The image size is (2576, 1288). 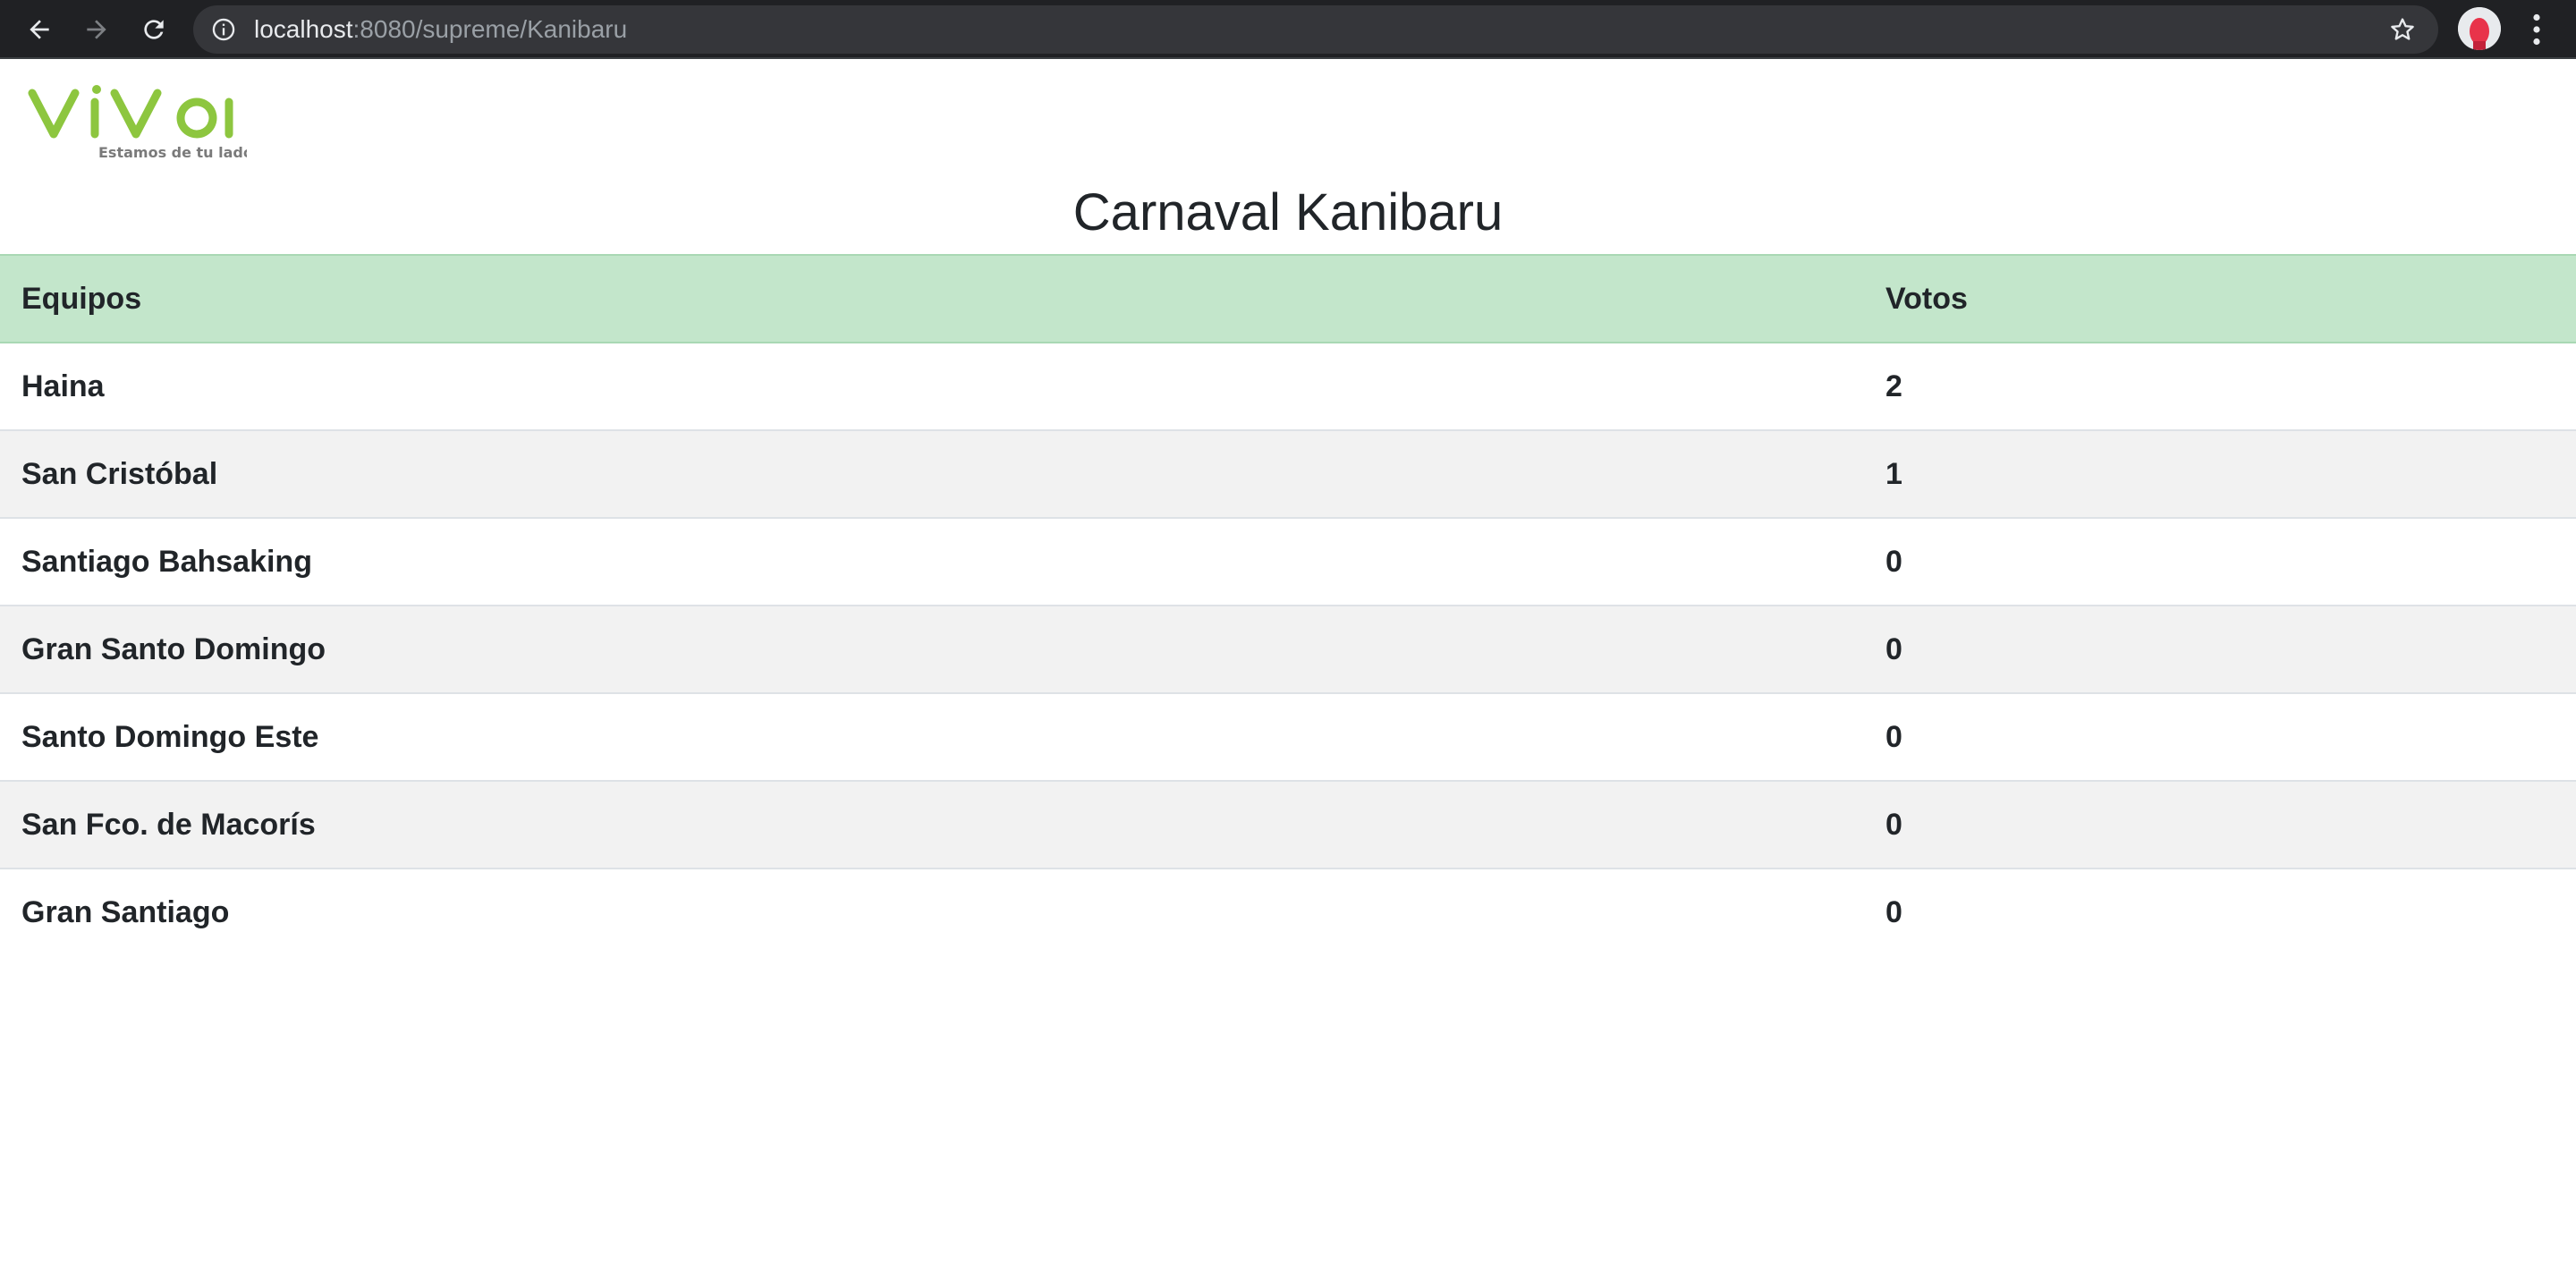 I want to click on address-bar: localhost:8080/supreme/Kanibaru, so click(x=1315, y=29).